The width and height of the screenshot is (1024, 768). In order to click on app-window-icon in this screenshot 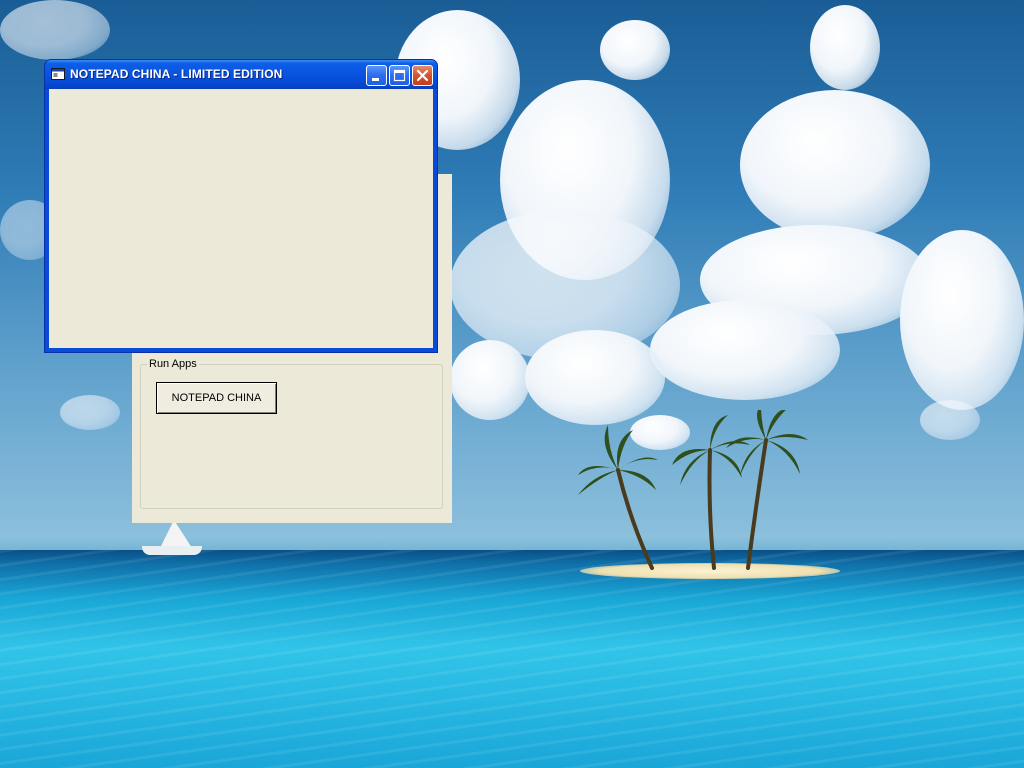, I will do `click(58, 74)`.